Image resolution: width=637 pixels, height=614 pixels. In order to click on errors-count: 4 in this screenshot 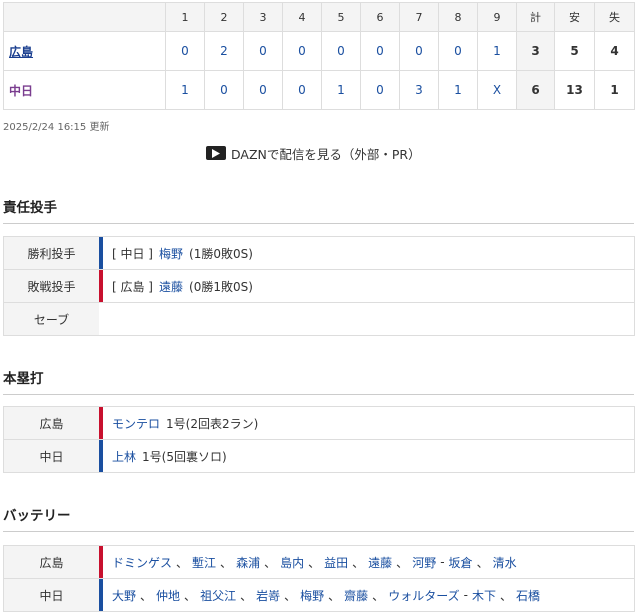, I will do `click(614, 51)`.